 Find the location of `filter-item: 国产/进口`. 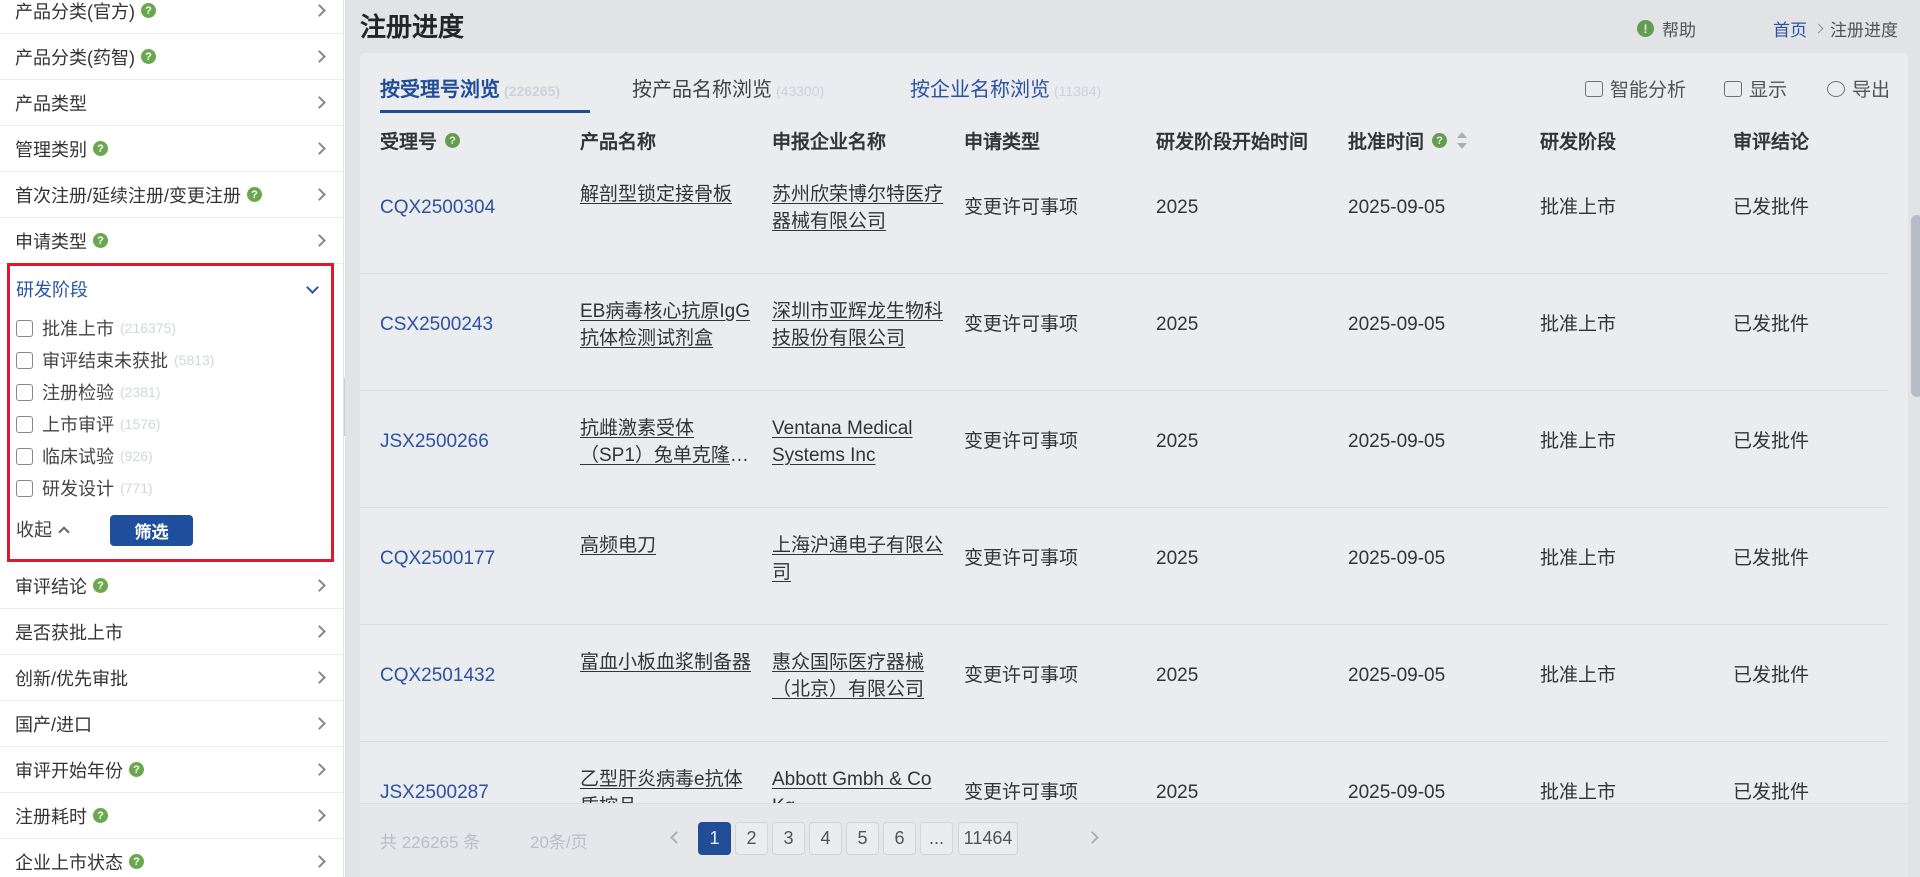

filter-item: 国产/进口 is located at coordinates (171, 724).